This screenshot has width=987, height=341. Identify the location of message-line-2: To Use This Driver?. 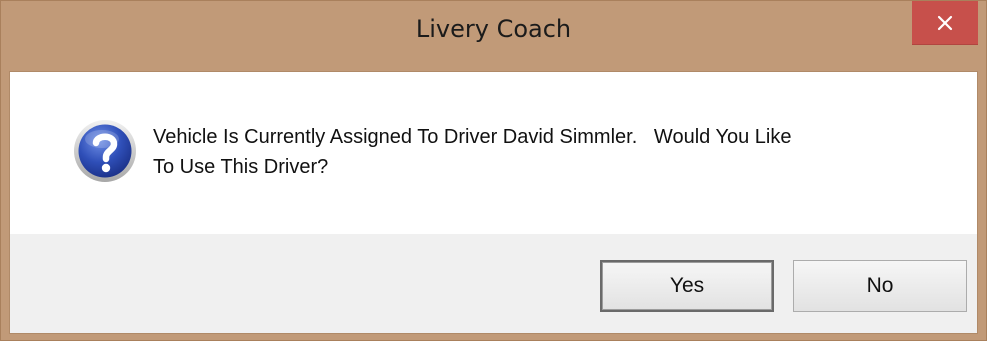
(241, 167).